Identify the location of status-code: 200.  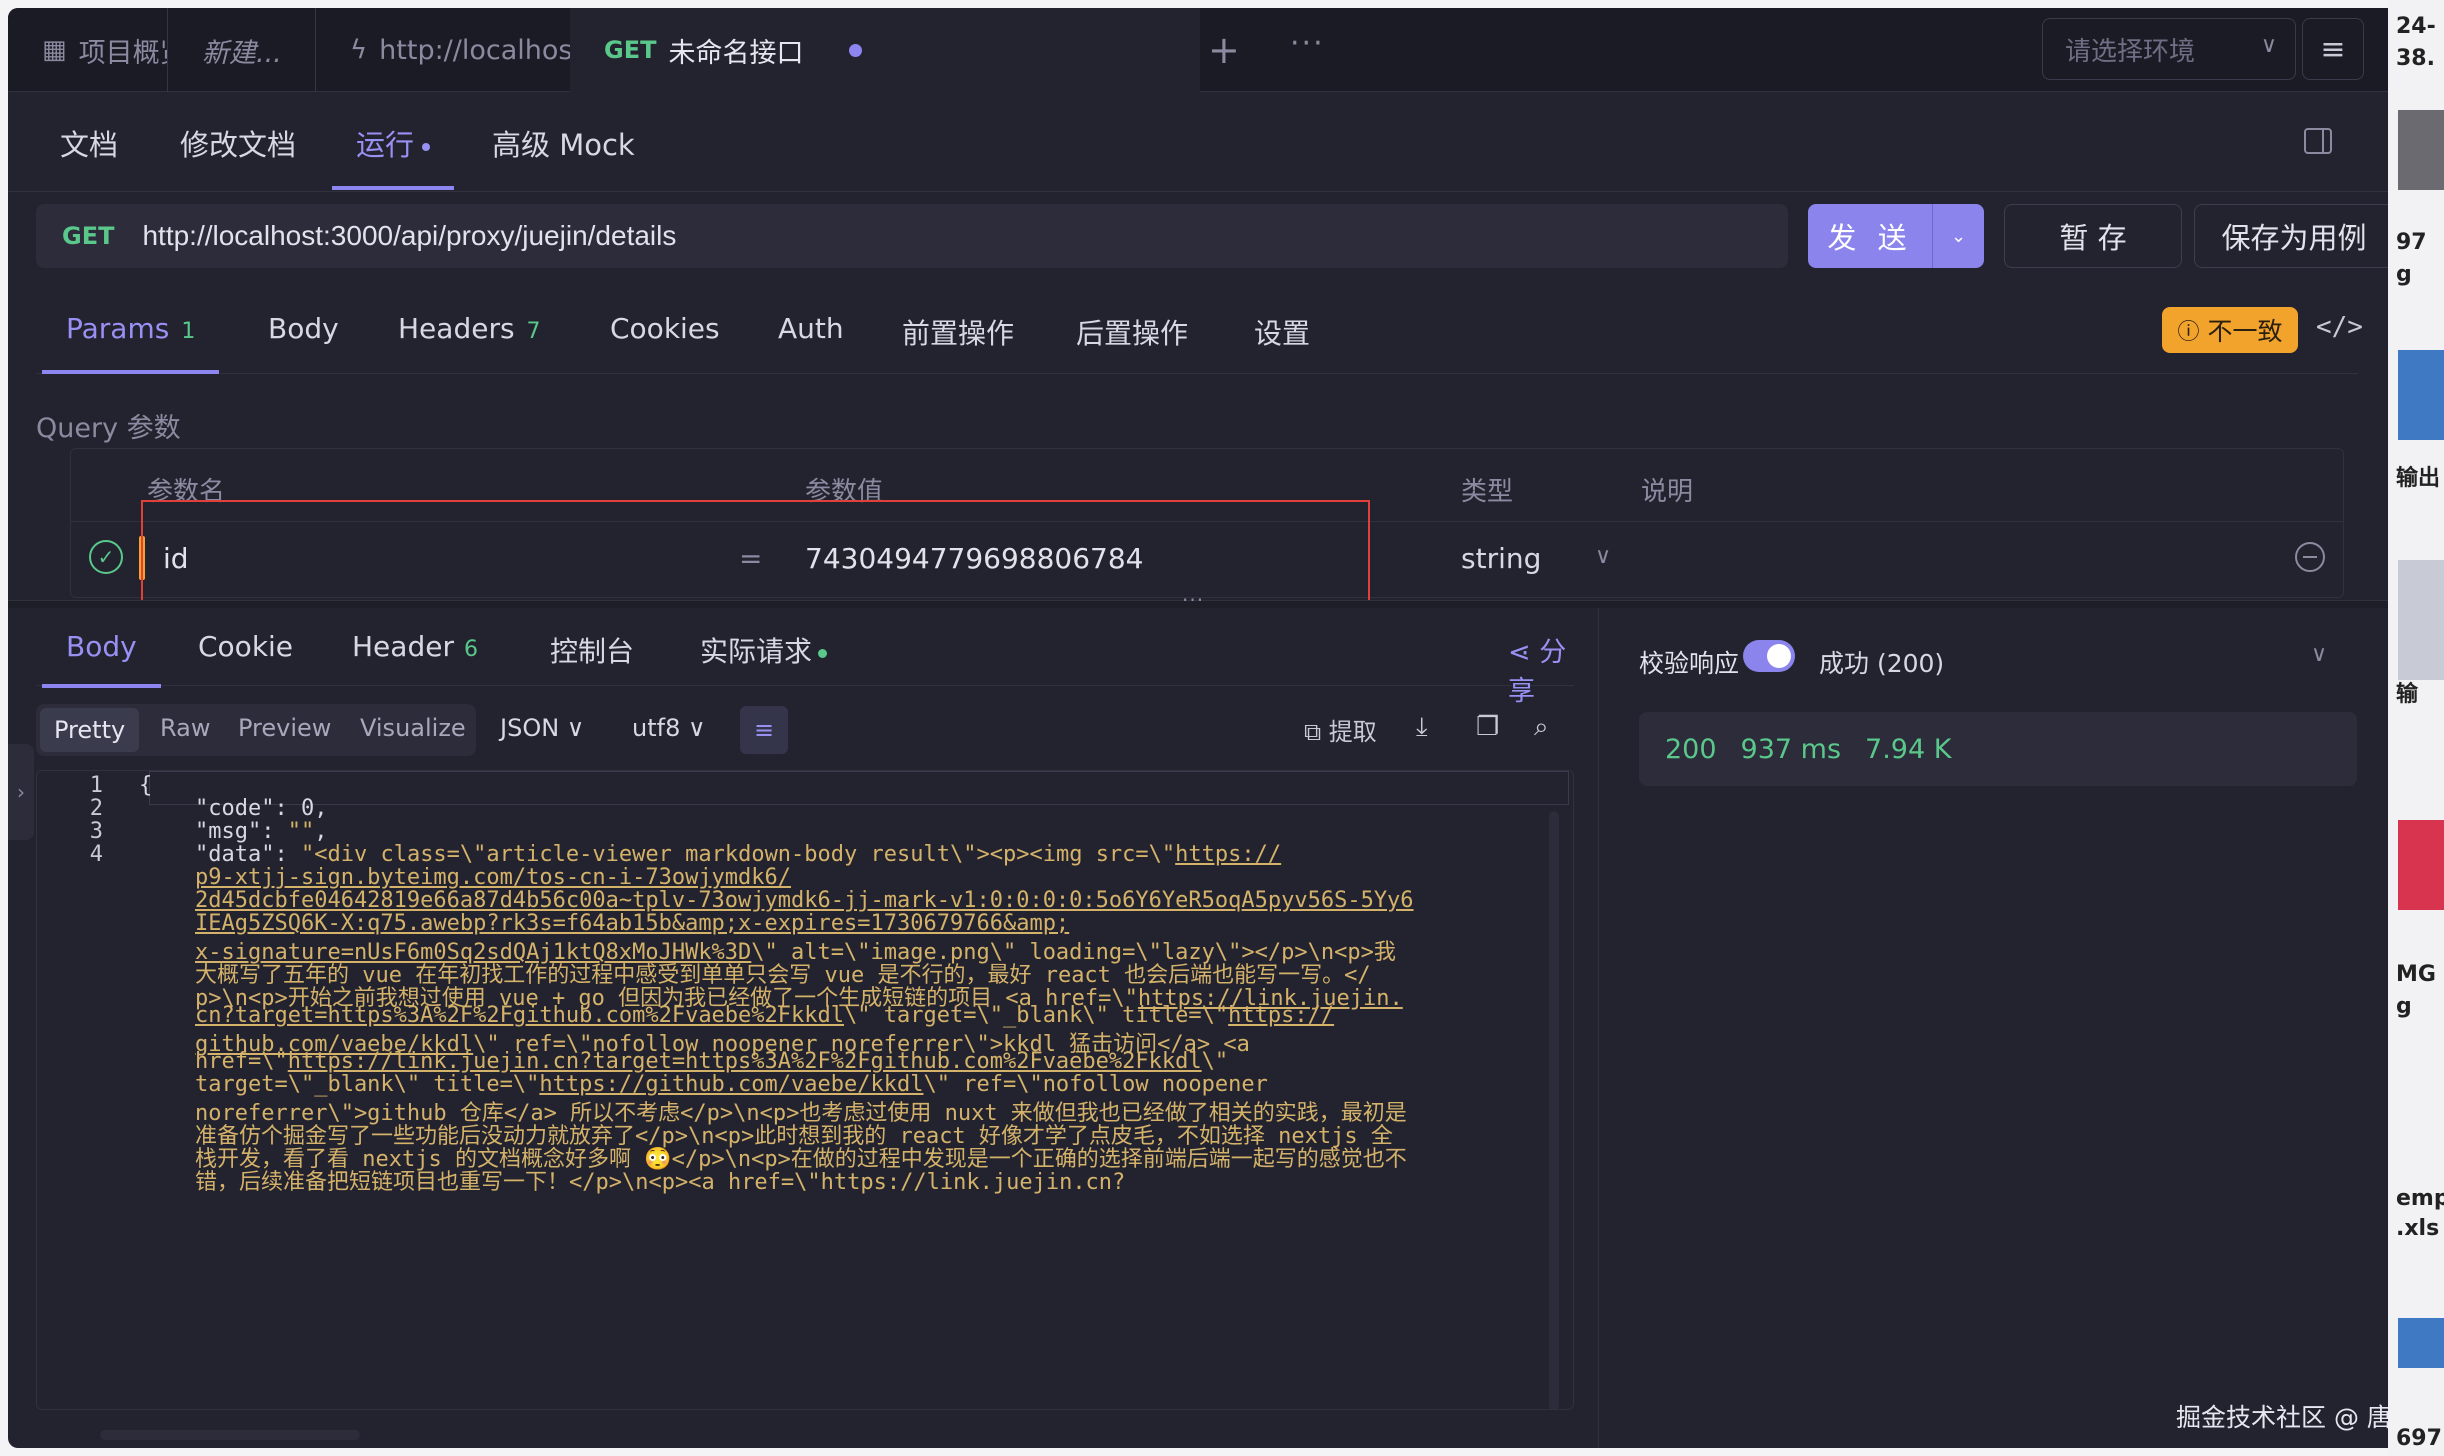
(1691, 749).